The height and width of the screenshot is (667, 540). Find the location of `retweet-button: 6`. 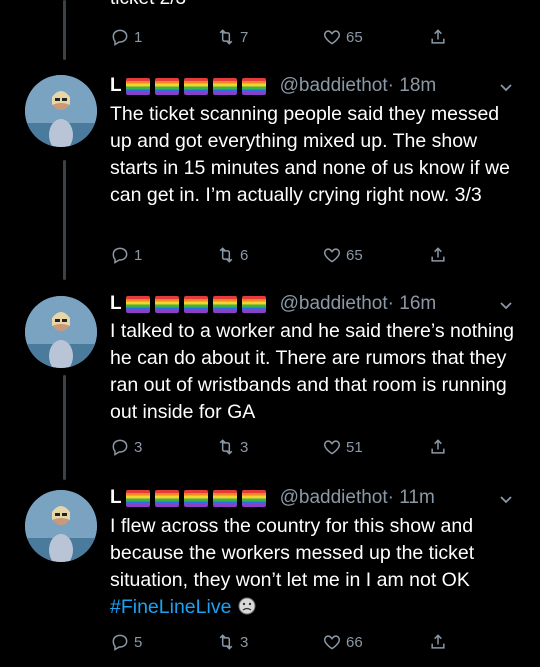

retweet-button: 6 is located at coordinates (232, 255).